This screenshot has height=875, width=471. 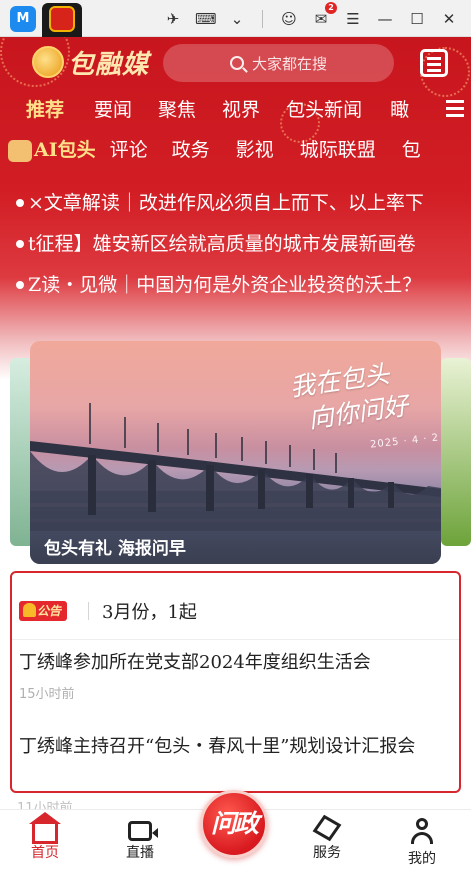 I want to click on banner-caption: 包头有礼 海报问早, so click(x=115, y=549).